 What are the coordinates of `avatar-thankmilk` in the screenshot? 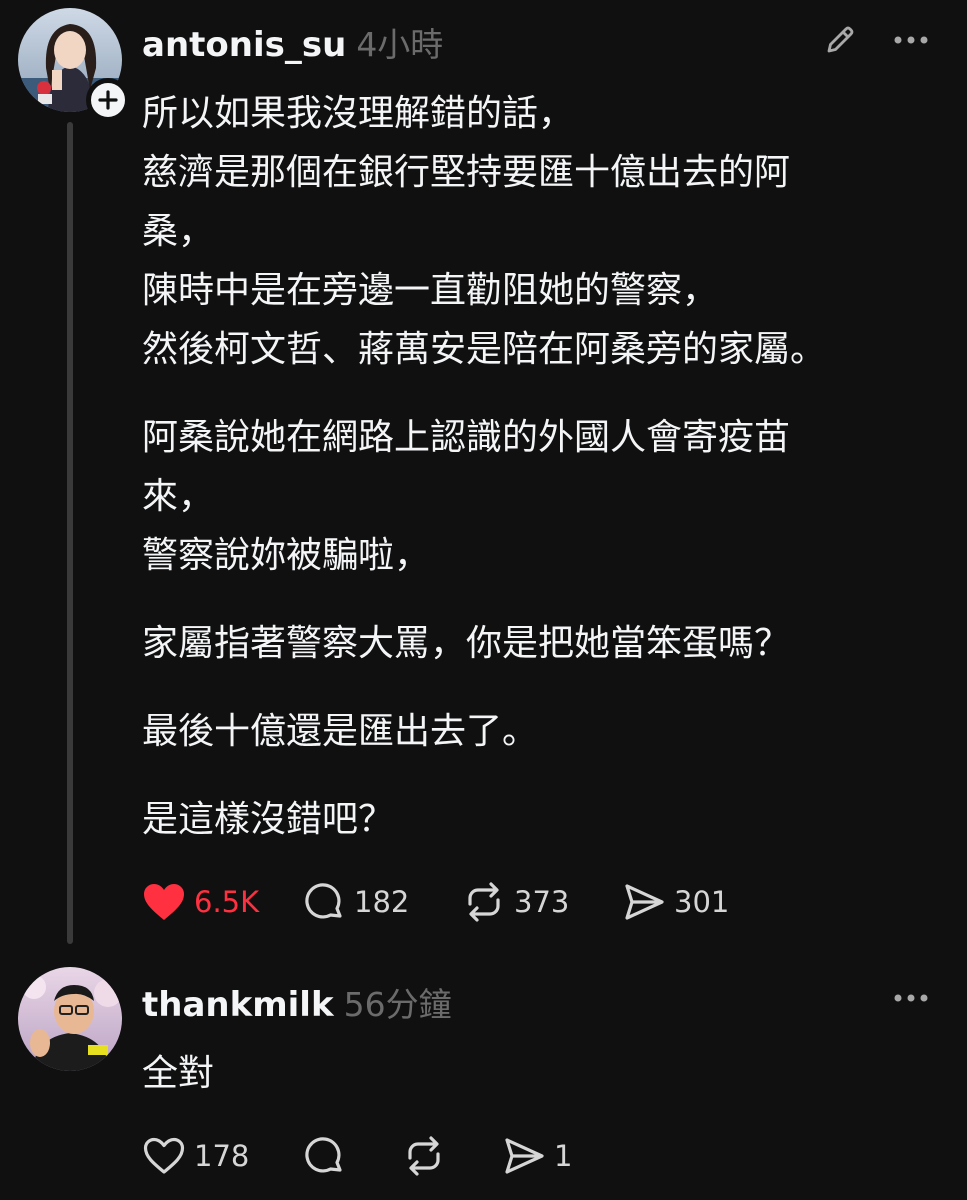 It's located at (70, 1019).